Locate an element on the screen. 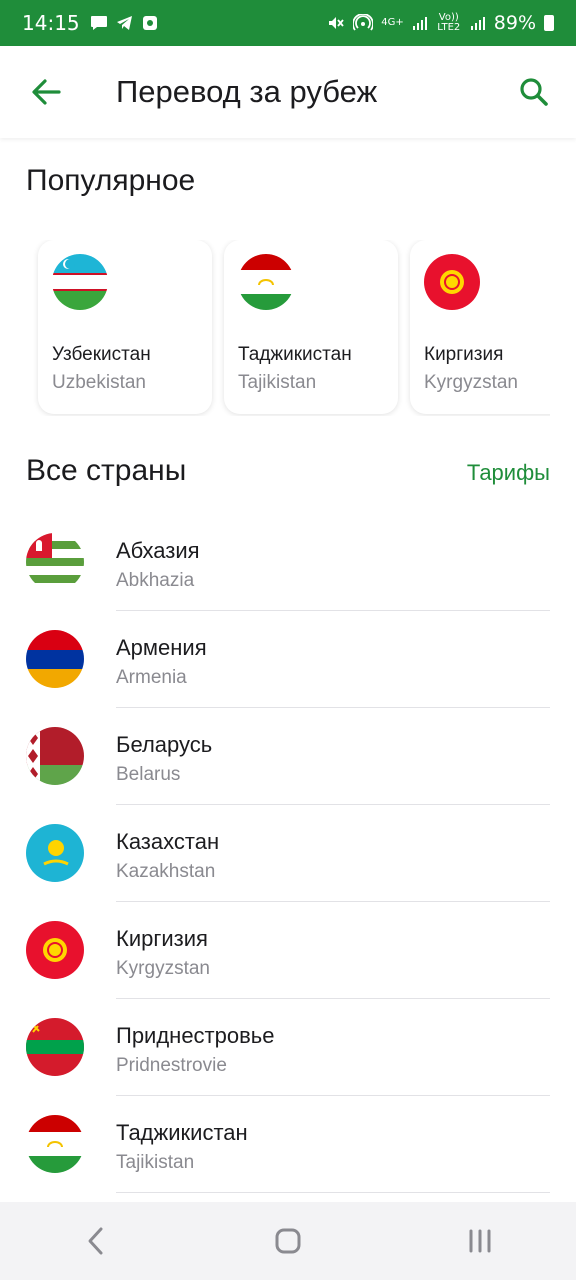 This screenshot has height=1280, width=576. hotspot-icon is located at coordinates (363, 22).